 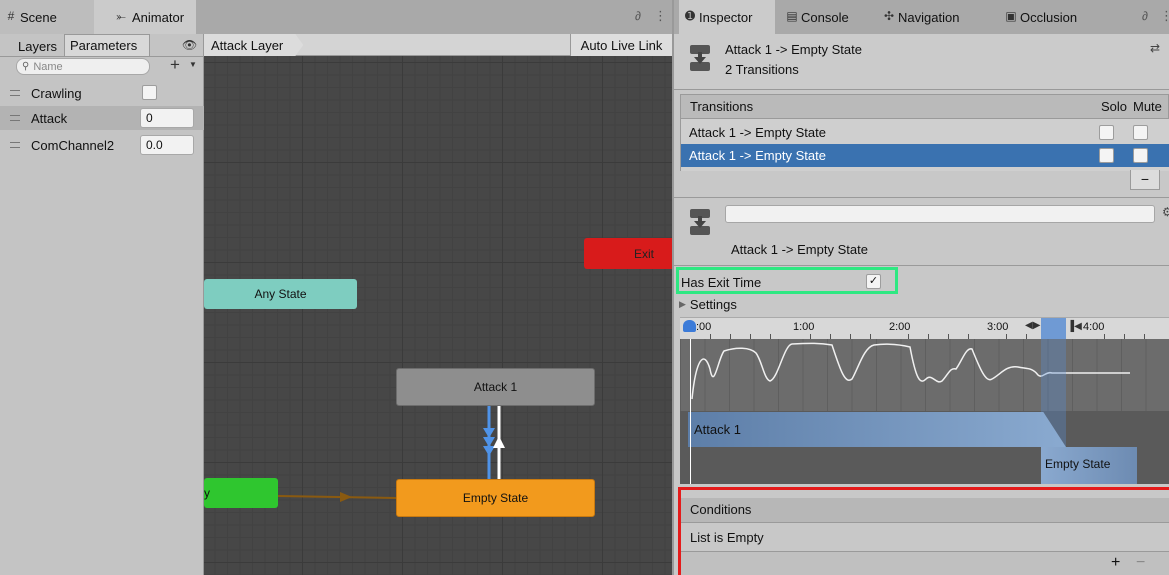 I want to click on tab-console: ▤ Console, so click(x=828, y=17).